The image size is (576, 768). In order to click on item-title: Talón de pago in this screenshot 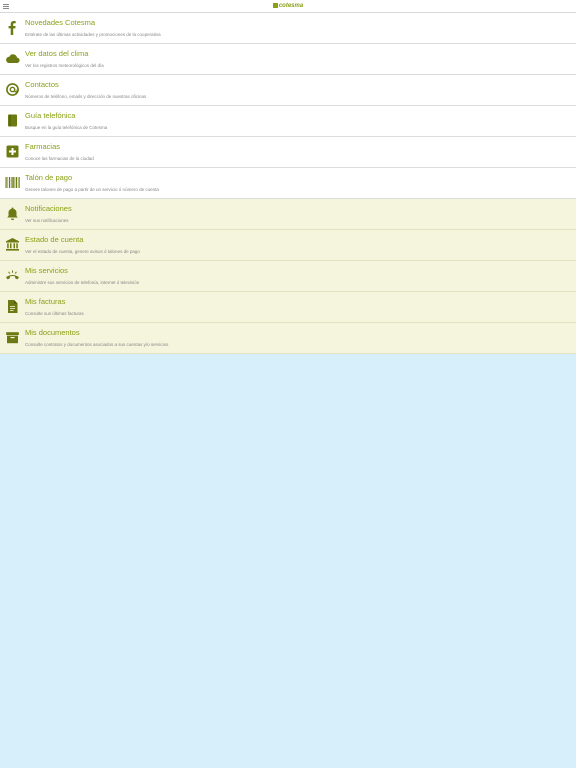, I will do `click(49, 177)`.